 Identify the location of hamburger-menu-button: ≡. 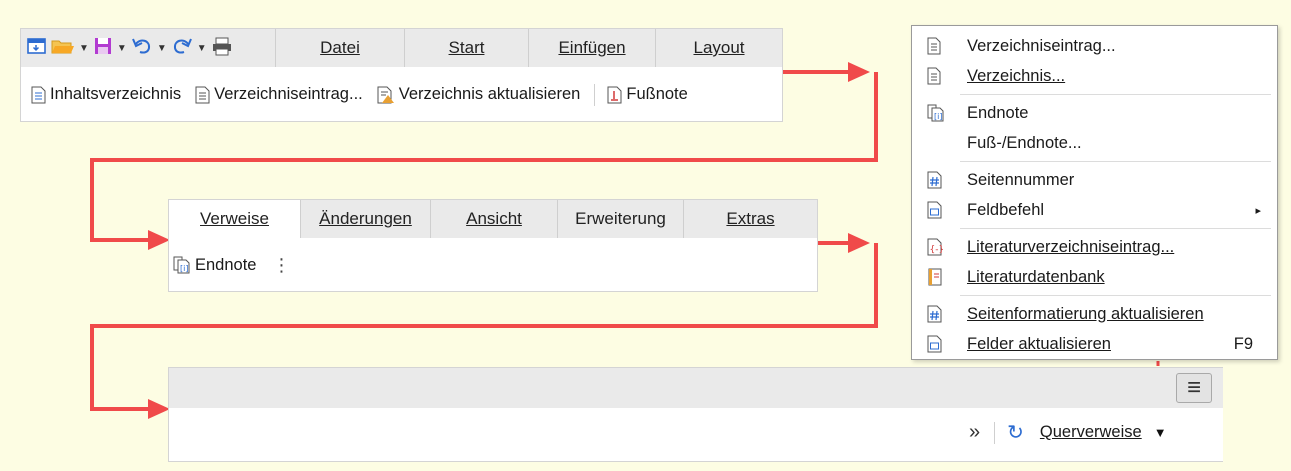
(1194, 388).